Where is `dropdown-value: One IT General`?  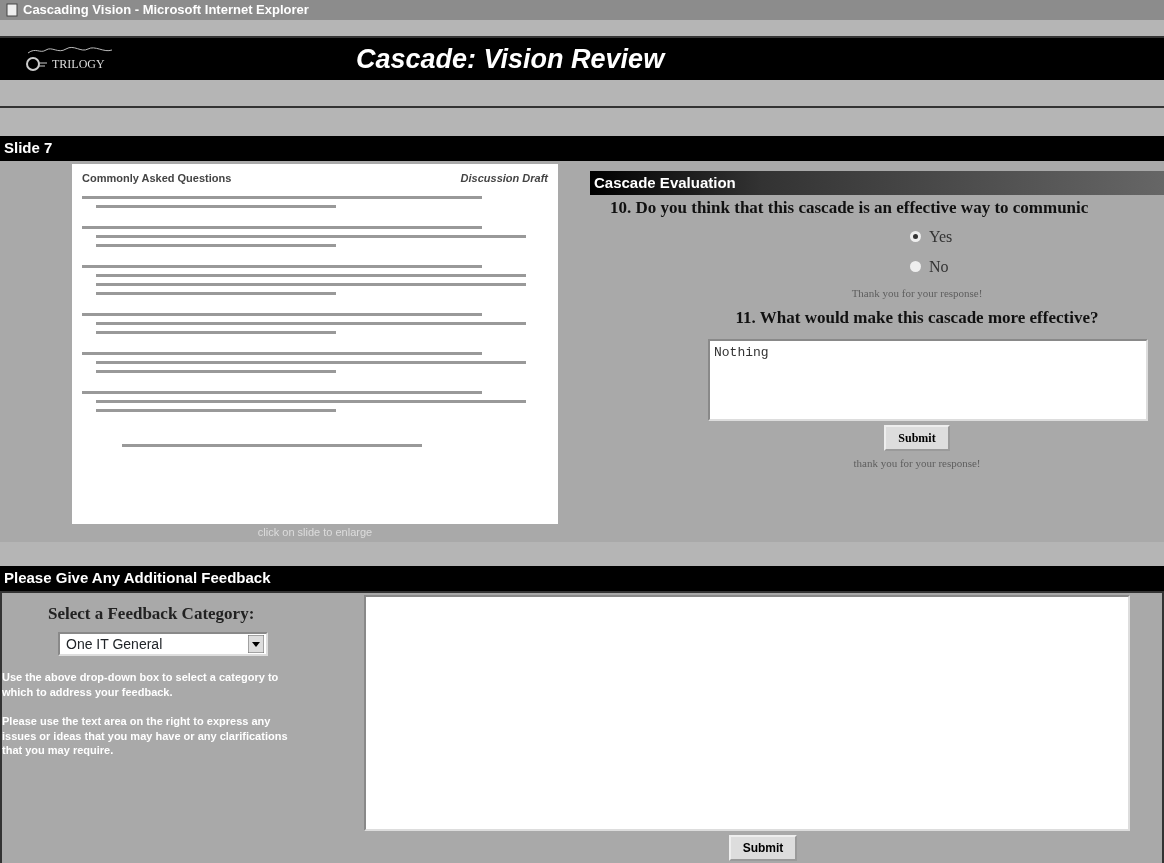
dropdown-value: One IT General is located at coordinates (114, 644).